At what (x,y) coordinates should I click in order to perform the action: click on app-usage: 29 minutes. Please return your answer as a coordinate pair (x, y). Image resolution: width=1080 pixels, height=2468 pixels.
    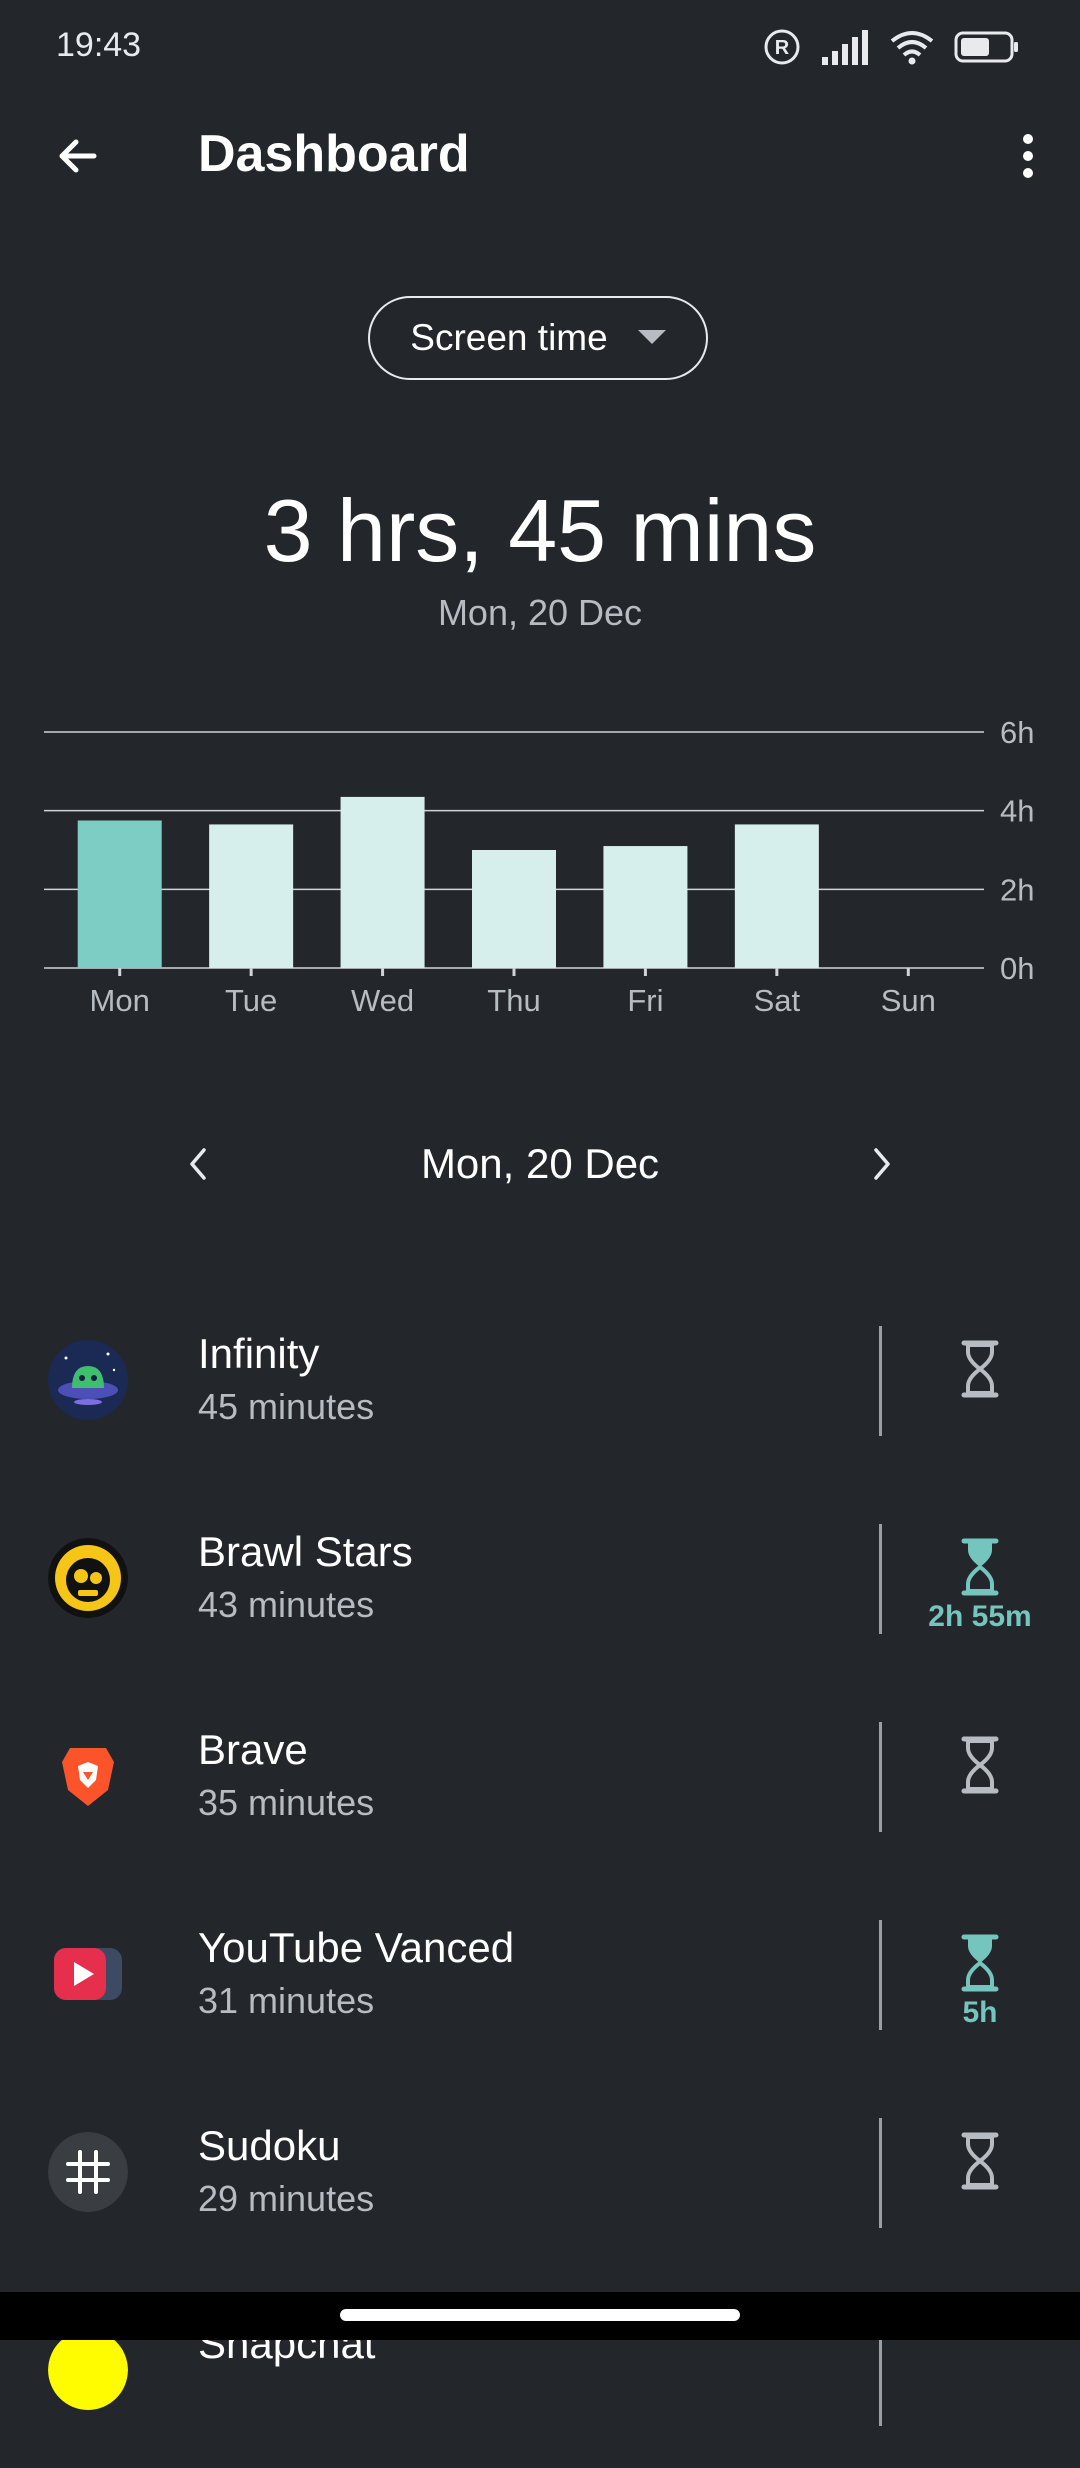
    Looking at the image, I should click on (286, 2198).